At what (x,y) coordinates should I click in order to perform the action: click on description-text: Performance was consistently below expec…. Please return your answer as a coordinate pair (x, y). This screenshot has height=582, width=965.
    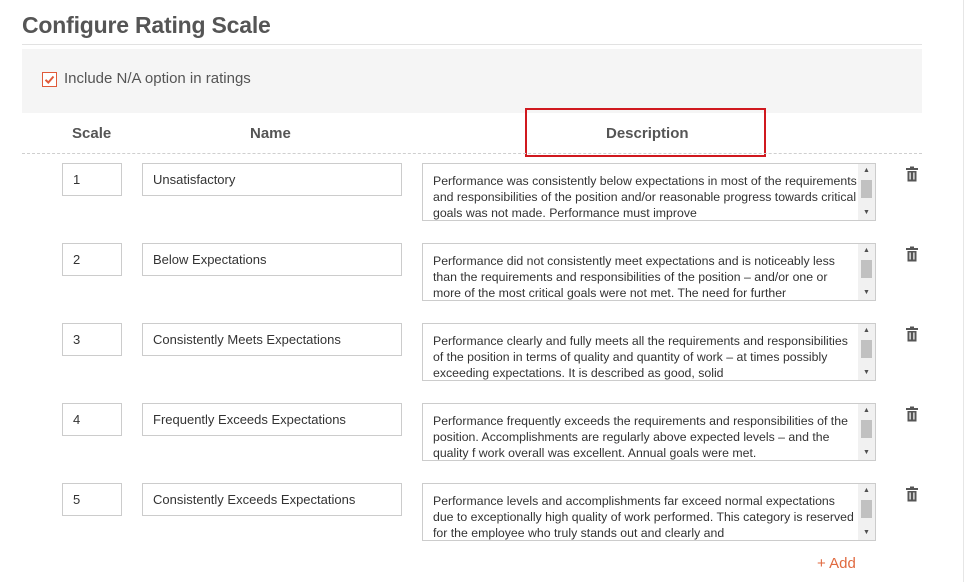
    Looking at the image, I should click on (645, 197).